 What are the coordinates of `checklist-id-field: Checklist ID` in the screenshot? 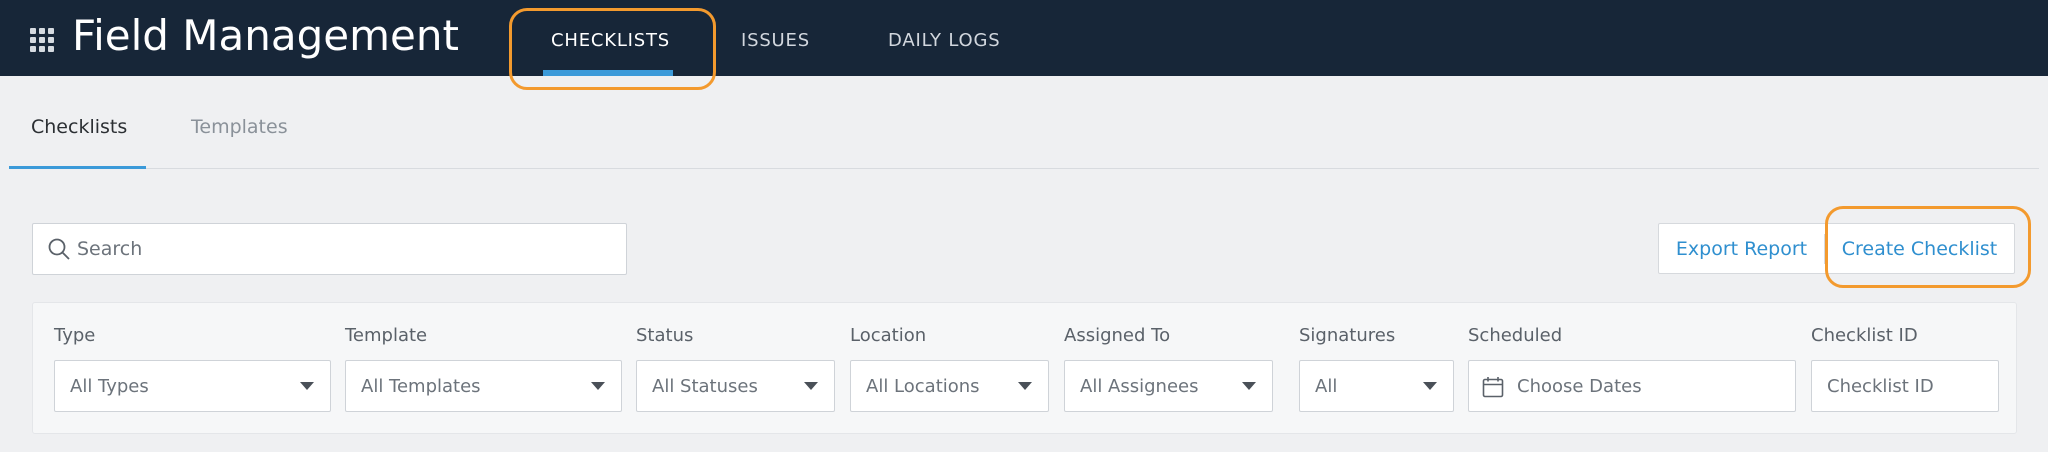 It's located at (1905, 386).